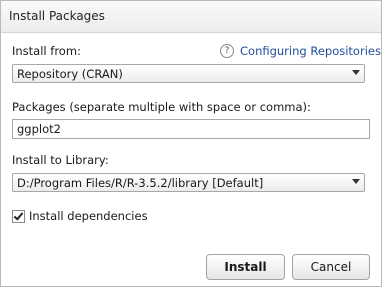 The height and width of the screenshot is (287, 382). I want to click on install-from-select: Repository (CRAN), so click(188, 73).